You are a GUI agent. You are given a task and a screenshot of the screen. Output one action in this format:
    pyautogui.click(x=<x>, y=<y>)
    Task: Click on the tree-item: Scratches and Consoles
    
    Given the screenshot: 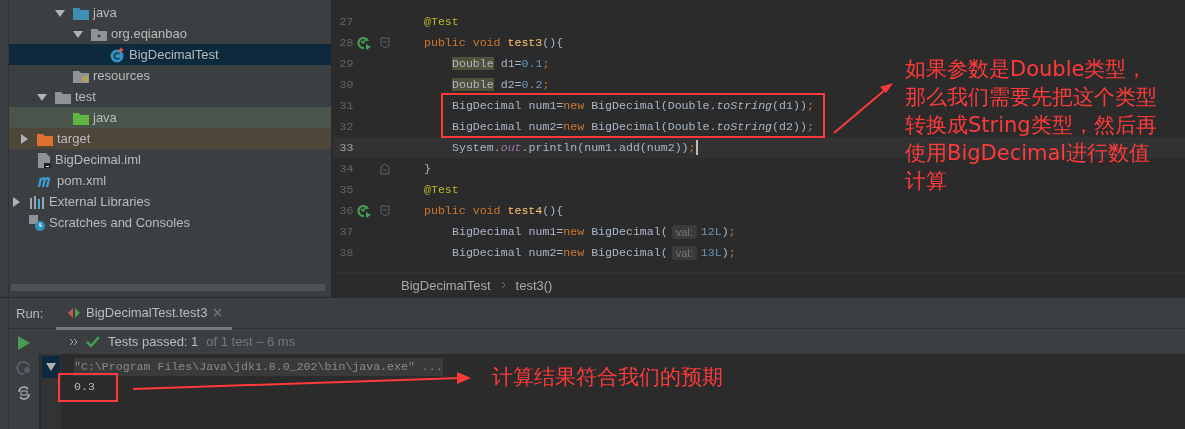 What is the action you would take?
    pyautogui.click(x=170, y=222)
    